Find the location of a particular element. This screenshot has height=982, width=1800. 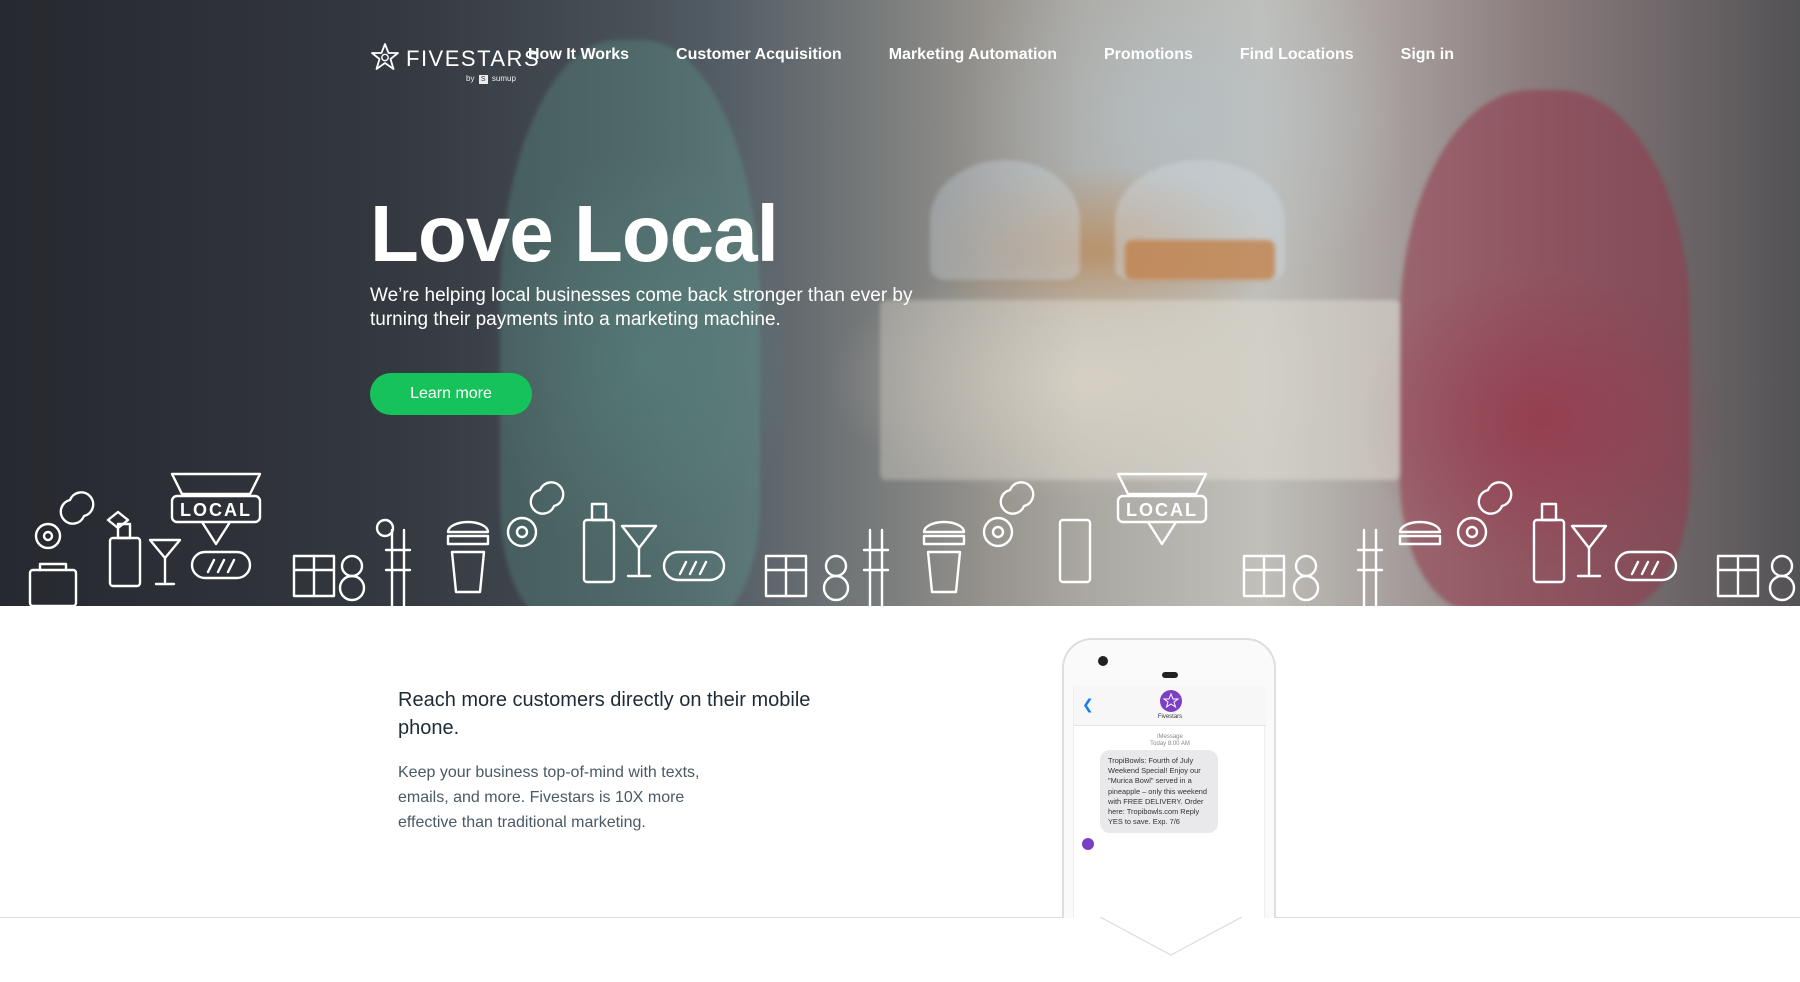

nav-find-locations: Find Locations is located at coordinates (1297, 55).